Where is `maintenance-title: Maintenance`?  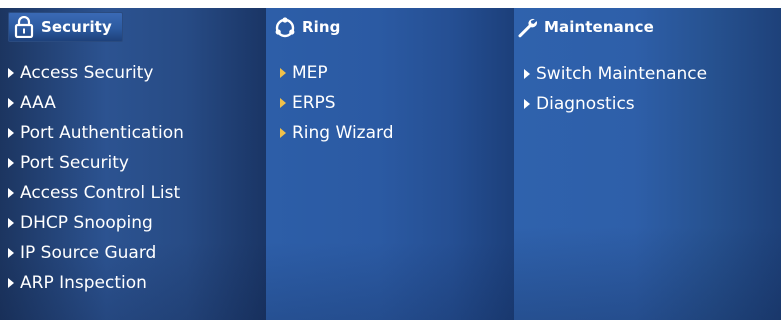 maintenance-title: Maintenance is located at coordinates (599, 27).